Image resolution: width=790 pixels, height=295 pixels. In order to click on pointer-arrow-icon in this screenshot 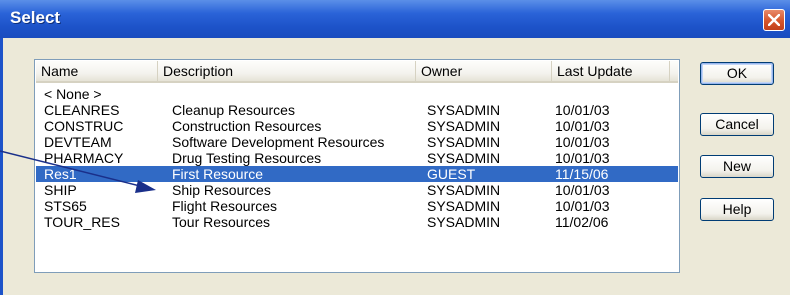, I will do `click(78, 171)`.